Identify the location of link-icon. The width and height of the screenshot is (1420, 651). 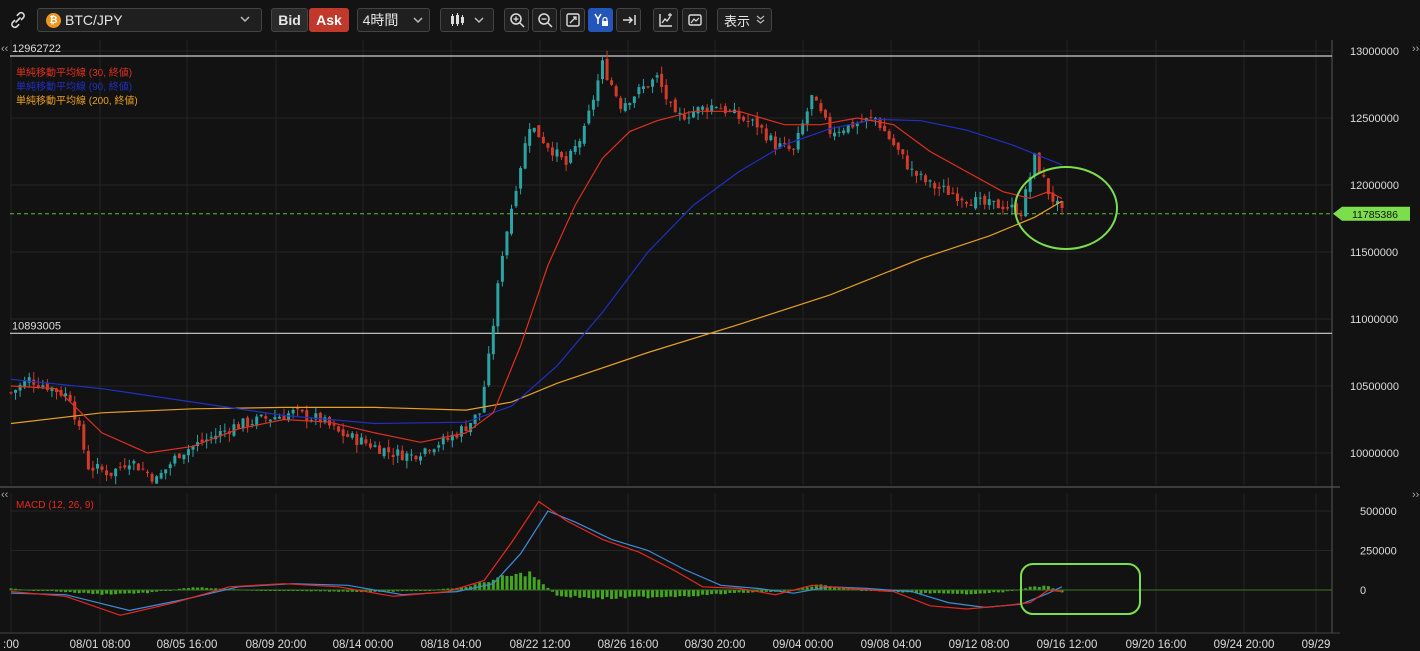
(18, 20).